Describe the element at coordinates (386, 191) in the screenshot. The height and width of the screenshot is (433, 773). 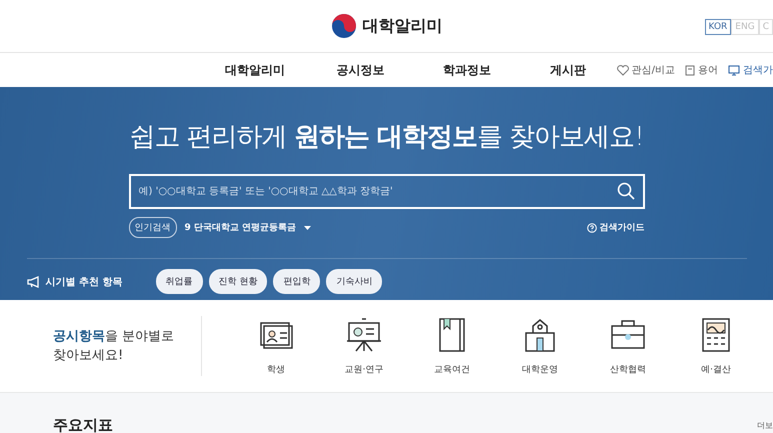
I see `search-field: 예) '○○대학교 등록금' 또는 '○○대학교 △△학과 장학금'` at that location.